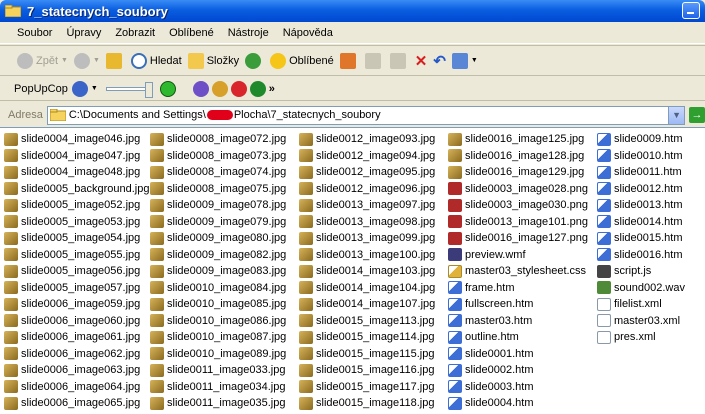 The image size is (705, 414). What do you see at coordinates (367, 354) in the screenshot?
I see `file-item: slide0015_image115.jpg` at bounding box center [367, 354].